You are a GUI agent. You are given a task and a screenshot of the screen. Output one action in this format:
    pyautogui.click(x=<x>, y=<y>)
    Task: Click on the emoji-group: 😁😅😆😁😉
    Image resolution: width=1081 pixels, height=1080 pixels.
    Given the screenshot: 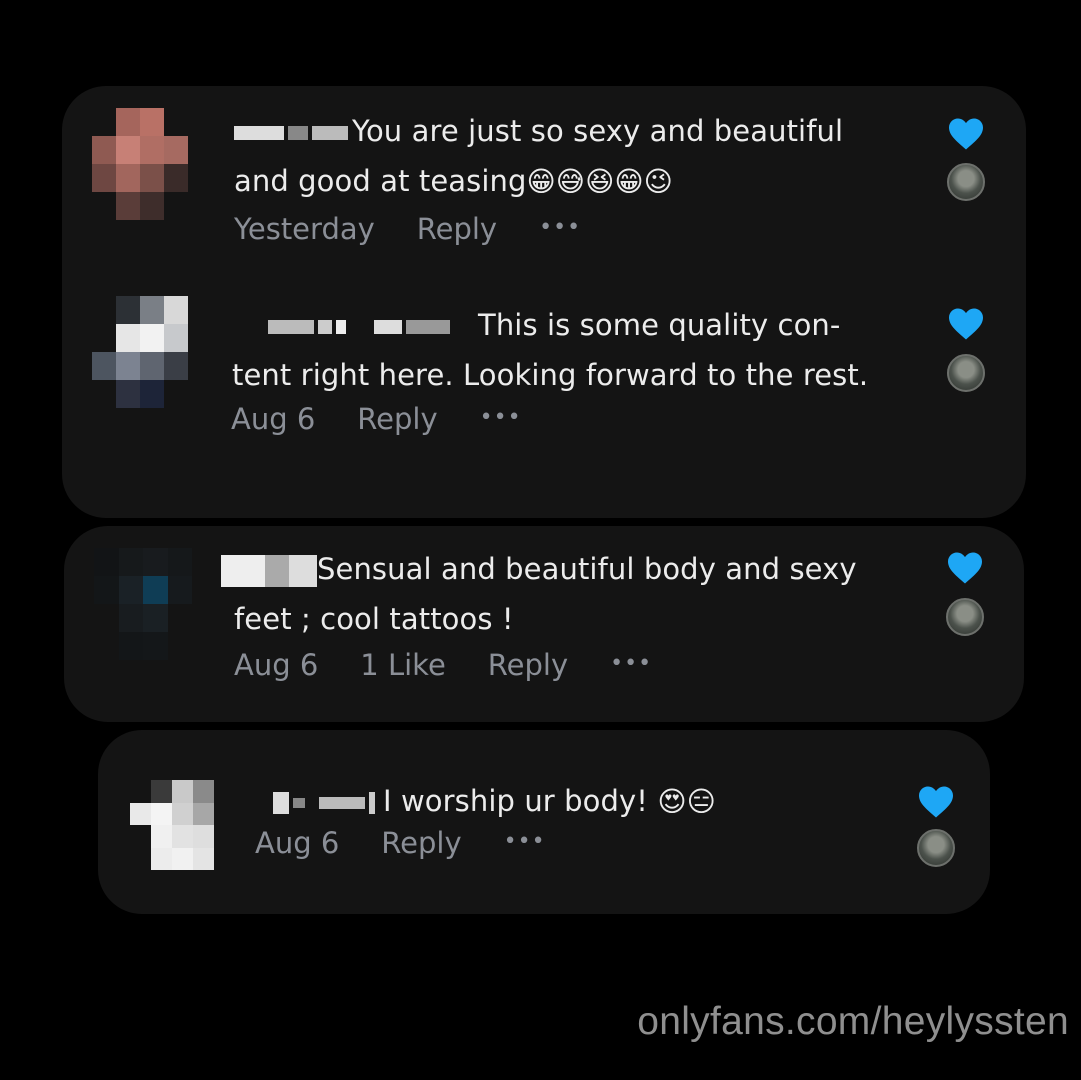 What is the action you would take?
    pyautogui.click(x=599, y=181)
    